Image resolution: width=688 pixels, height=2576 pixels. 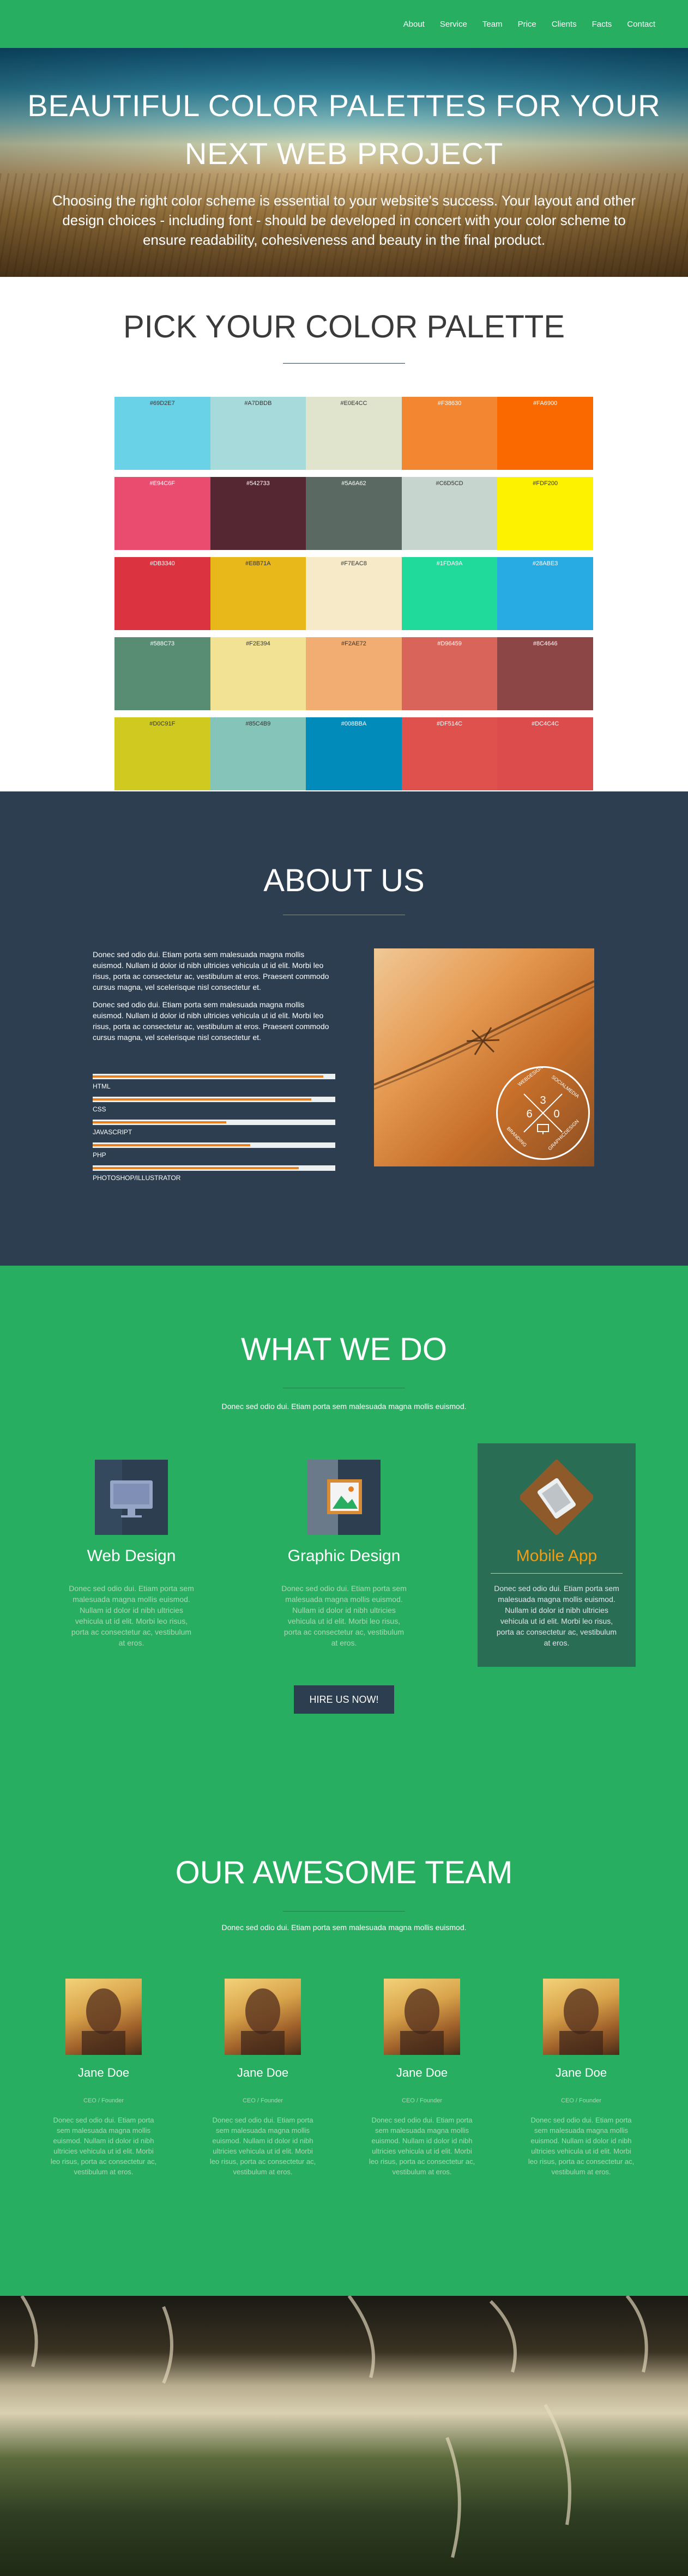 I want to click on monitor-icon, so click(x=131, y=1497).